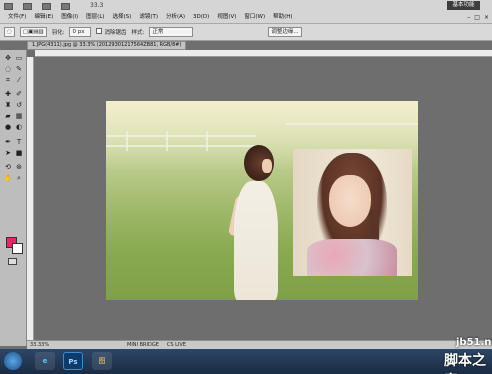 Image resolution: width=492 pixels, height=374 pixels. What do you see at coordinates (69, 17) in the screenshot?
I see `menu-image: 图像(I)` at bounding box center [69, 17].